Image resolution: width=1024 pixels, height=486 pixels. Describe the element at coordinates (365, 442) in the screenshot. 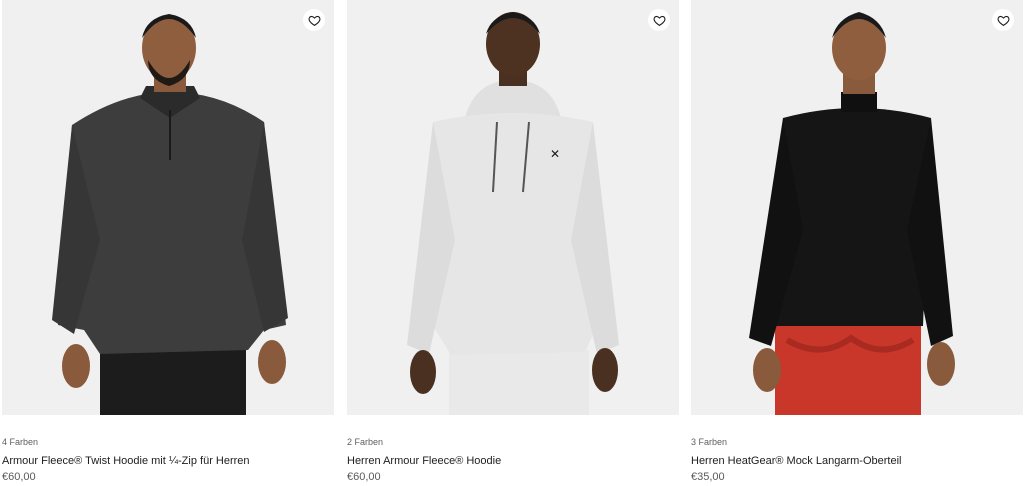

I see `color-count: 2 Farben` at that location.